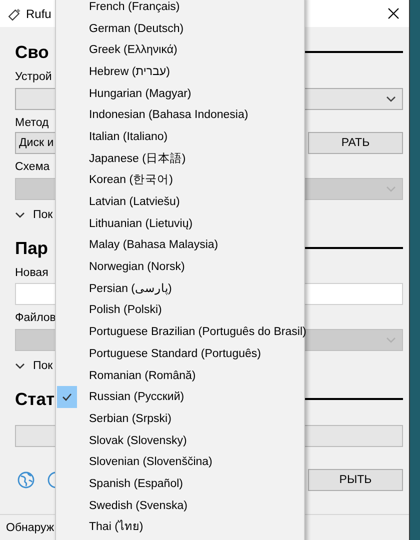 Image resolution: width=420 pixels, height=540 pixels. Describe the element at coordinates (32, 167) in the screenshot. I see `field-label: Схема` at that location.